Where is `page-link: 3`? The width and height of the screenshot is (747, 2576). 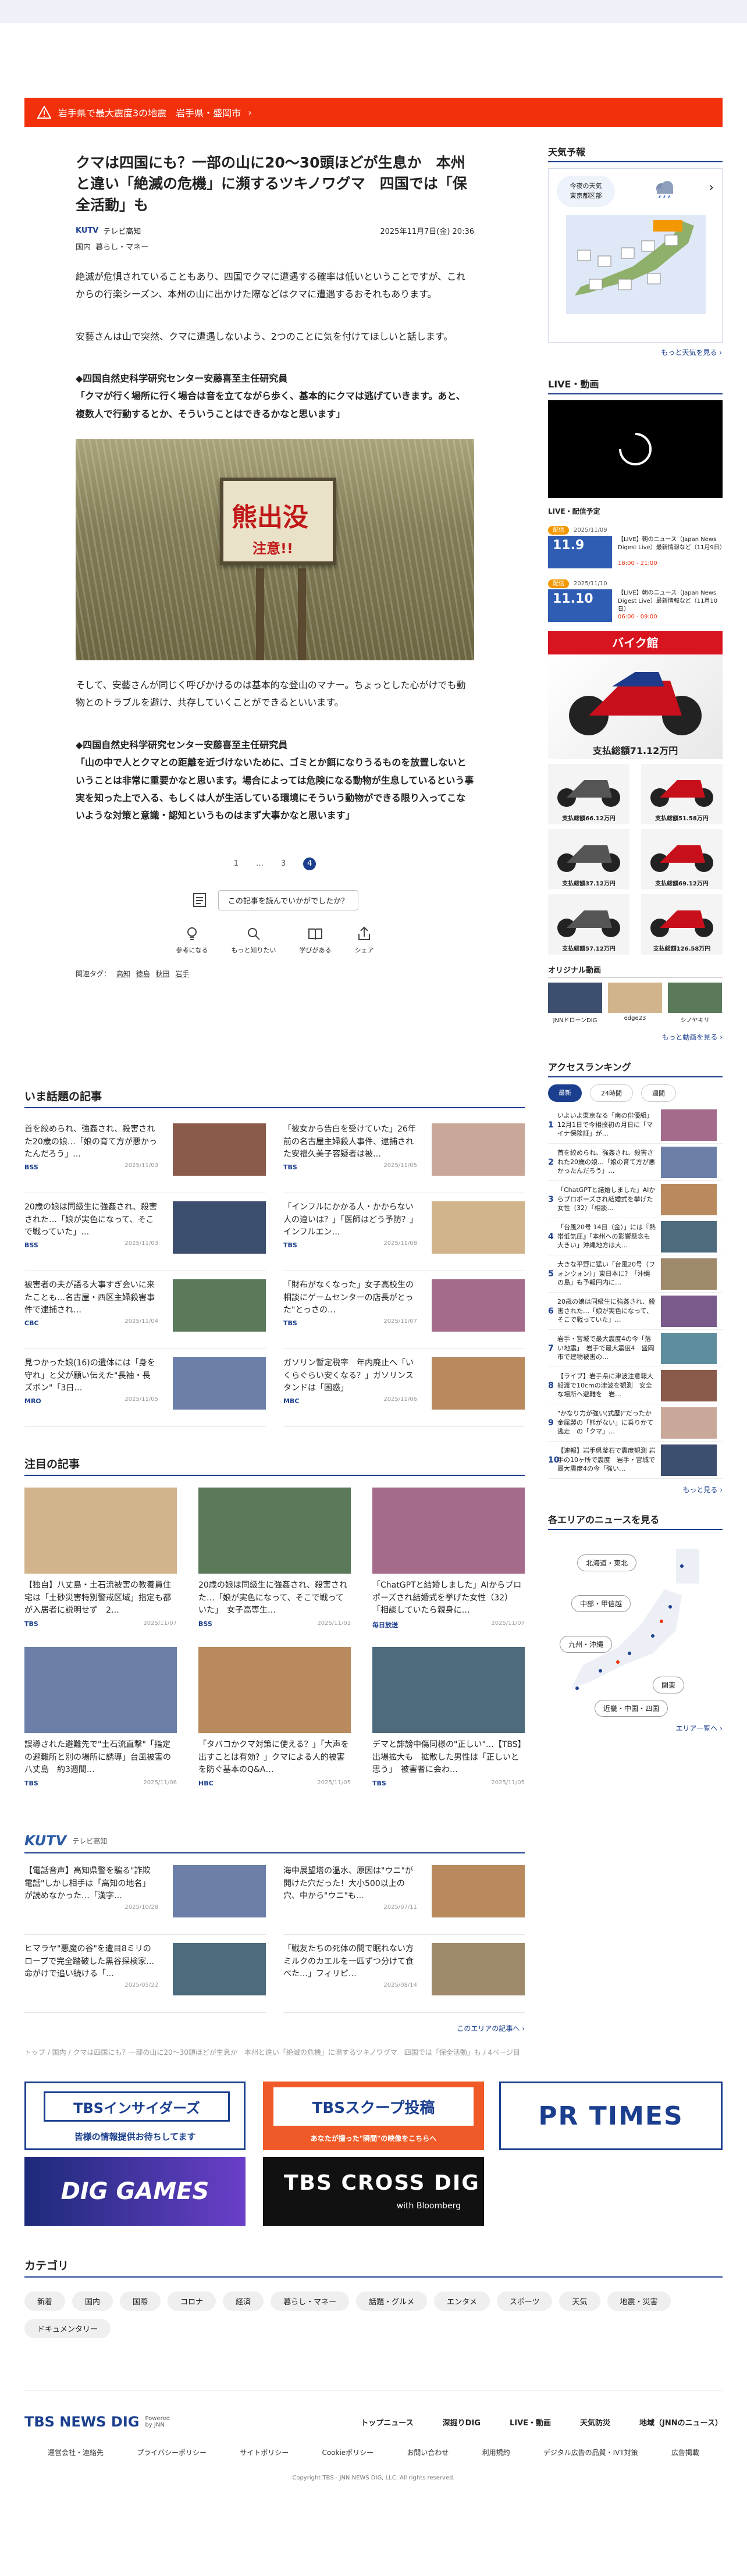
page-link: 3 is located at coordinates (283, 863).